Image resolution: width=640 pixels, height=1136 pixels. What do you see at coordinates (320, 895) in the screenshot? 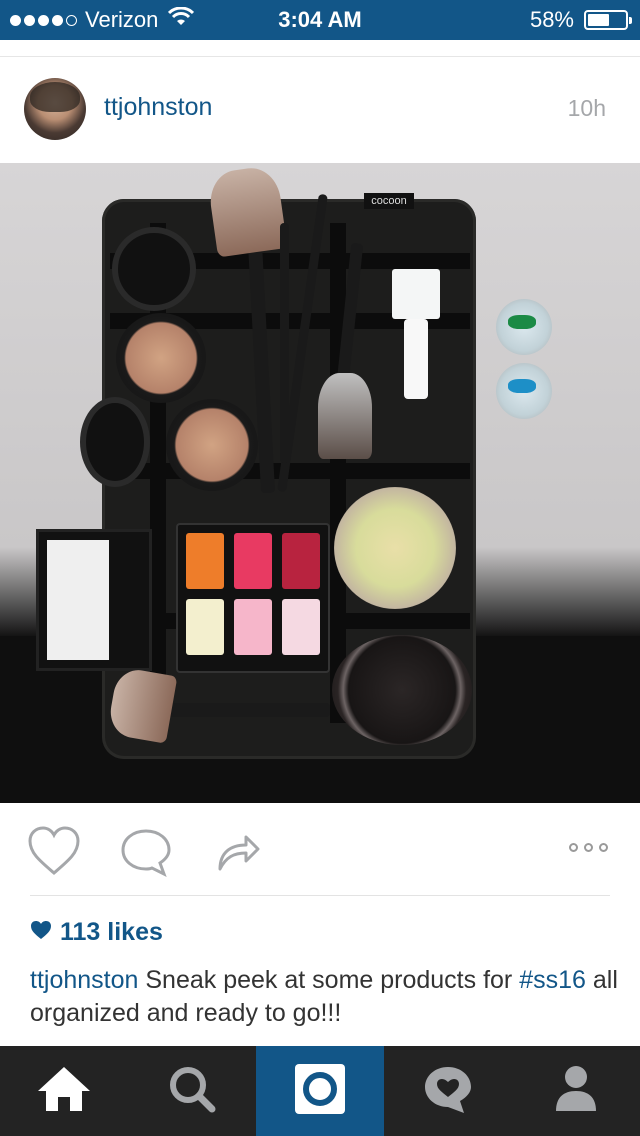
I see `divider` at bounding box center [320, 895].